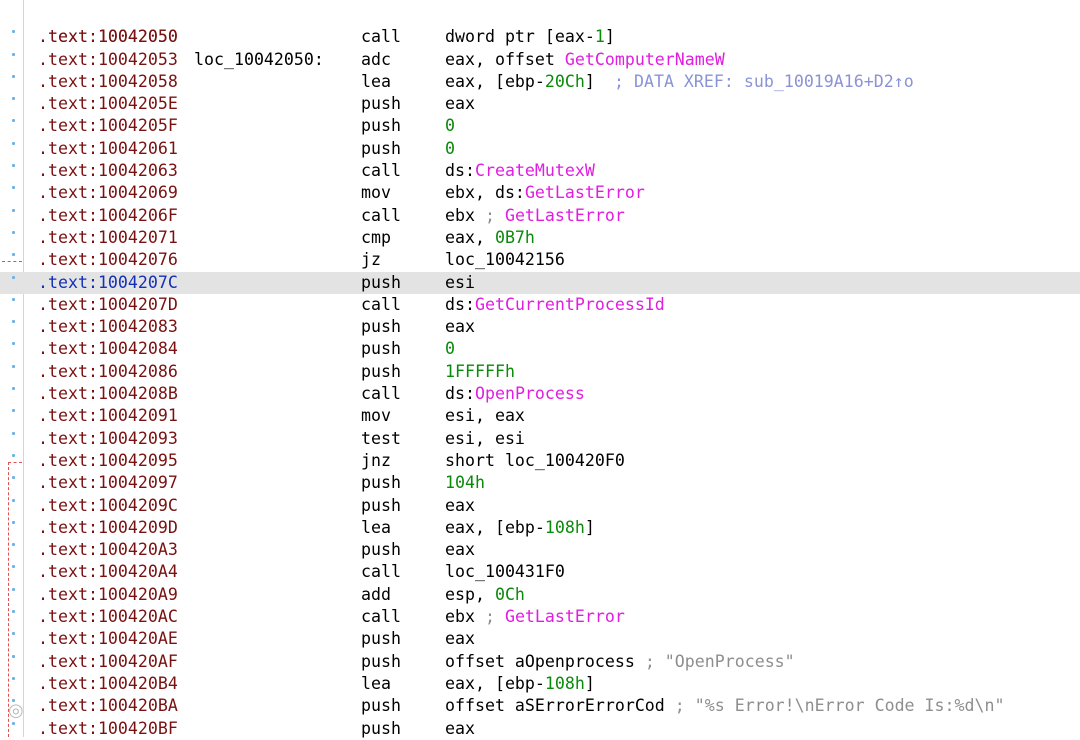  What do you see at coordinates (108, 550) in the screenshot?
I see `address: .text:100420A3` at bounding box center [108, 550].